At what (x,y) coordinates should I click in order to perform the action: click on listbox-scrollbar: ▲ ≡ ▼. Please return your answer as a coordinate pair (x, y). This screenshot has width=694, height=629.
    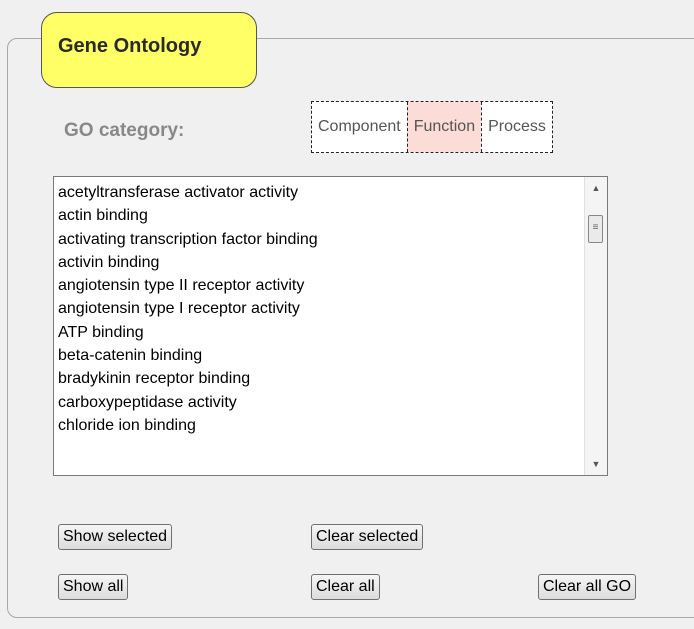
    Looking at the image, I should click on (595, 326).